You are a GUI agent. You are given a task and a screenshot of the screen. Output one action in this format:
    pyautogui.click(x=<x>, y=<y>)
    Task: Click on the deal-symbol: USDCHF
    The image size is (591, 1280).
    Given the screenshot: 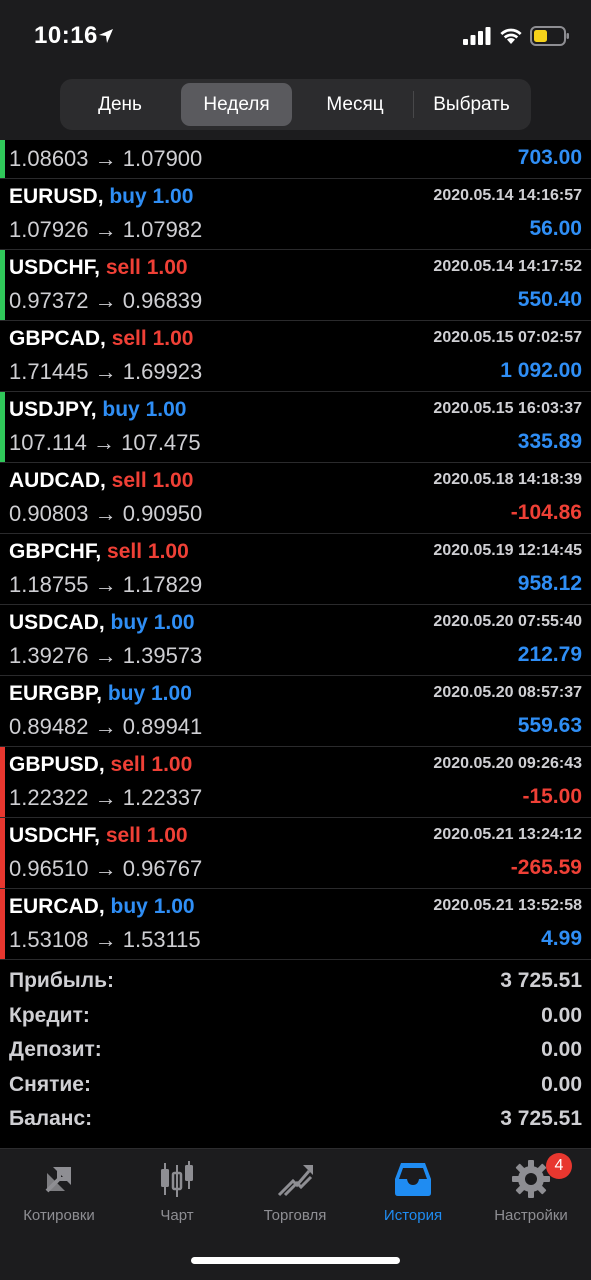 What is the action you would take?
    pyautogui.click(x=52, y=835)
    